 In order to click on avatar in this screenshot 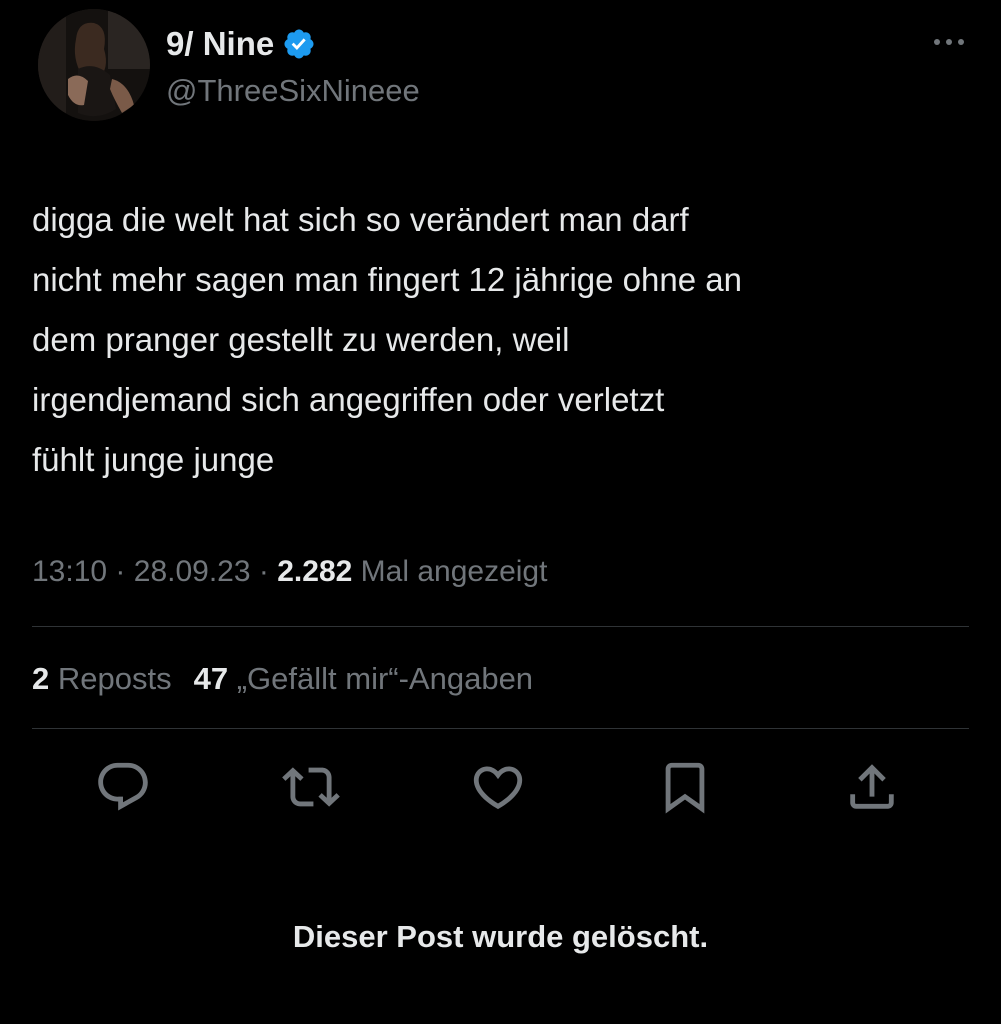, I will do `click(94, 65)`.